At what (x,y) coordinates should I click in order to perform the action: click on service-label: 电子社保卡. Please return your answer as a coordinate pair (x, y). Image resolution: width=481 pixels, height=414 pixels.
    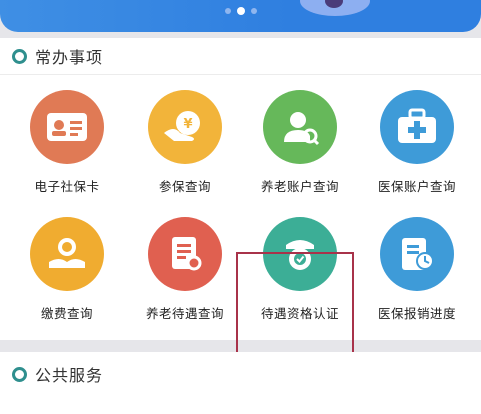
    Looking at the image, I should click on (67, 186).